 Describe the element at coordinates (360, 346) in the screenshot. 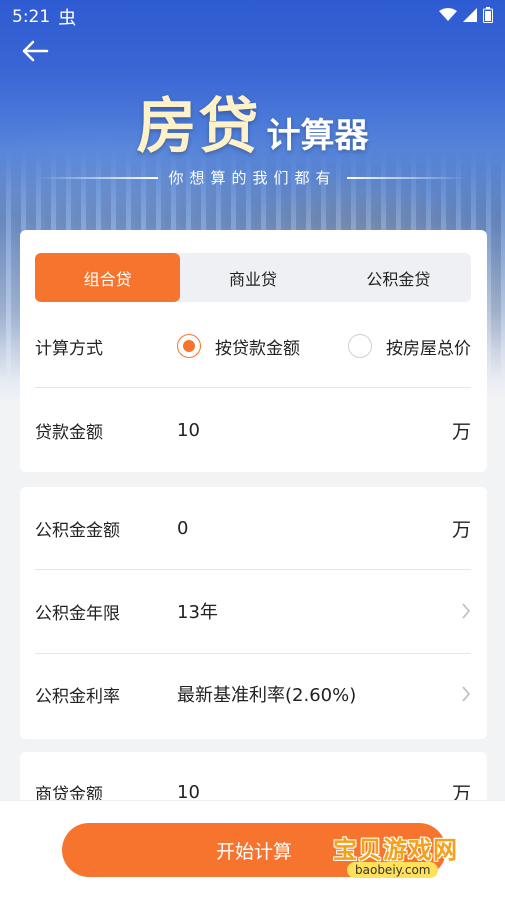

I see `radio-unchecked-icon` at that location.